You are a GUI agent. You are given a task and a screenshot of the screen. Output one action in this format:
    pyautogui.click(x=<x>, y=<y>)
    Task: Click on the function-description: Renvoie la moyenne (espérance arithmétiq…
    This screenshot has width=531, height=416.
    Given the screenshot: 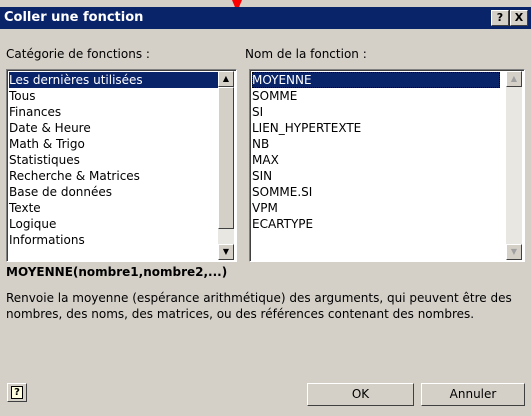 What is the action you would take?
    pyautogui.click(x=259, y=306)
    